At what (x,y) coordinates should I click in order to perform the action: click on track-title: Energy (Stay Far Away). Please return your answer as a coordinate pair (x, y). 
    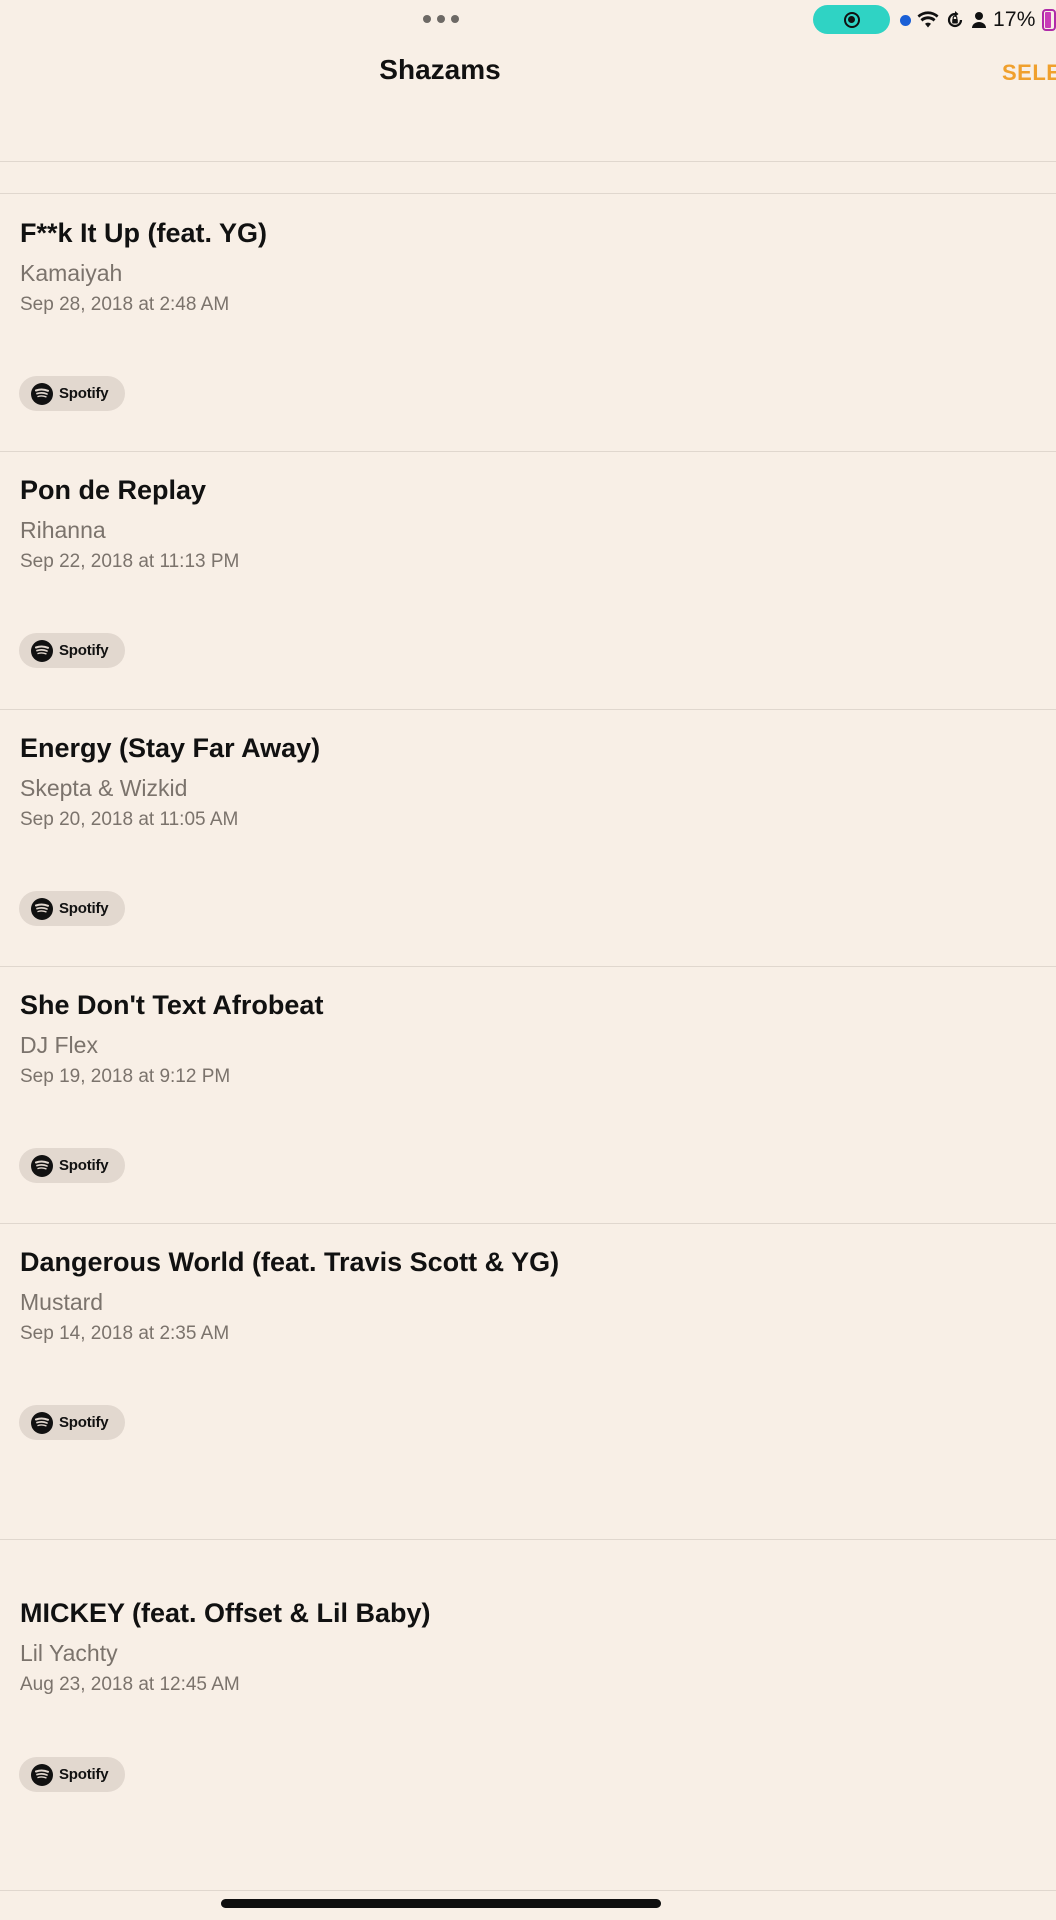
    Looking at the image, I should click on (170, 748).